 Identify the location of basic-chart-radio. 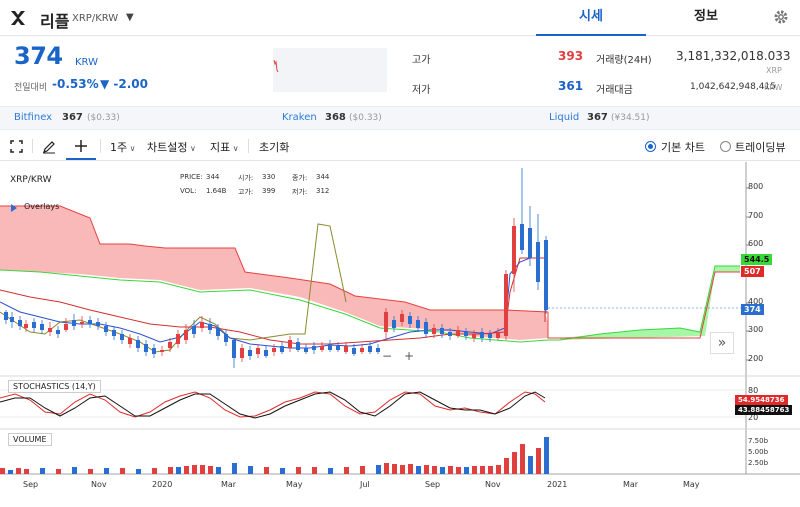
(650, 146).